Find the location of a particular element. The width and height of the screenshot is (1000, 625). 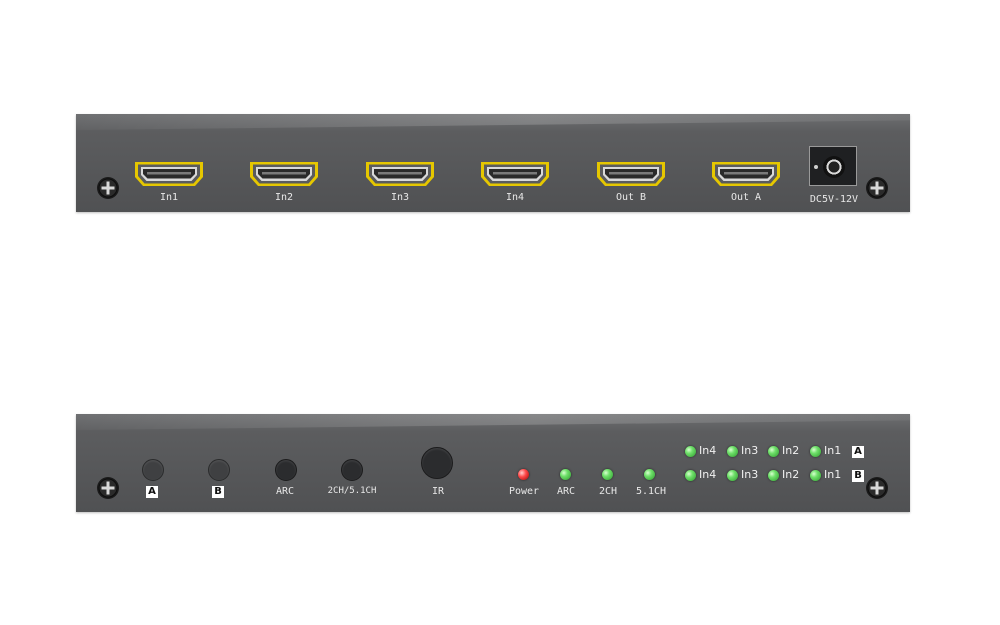

port-label-in2: In2 is located at coordinates (284, 197).